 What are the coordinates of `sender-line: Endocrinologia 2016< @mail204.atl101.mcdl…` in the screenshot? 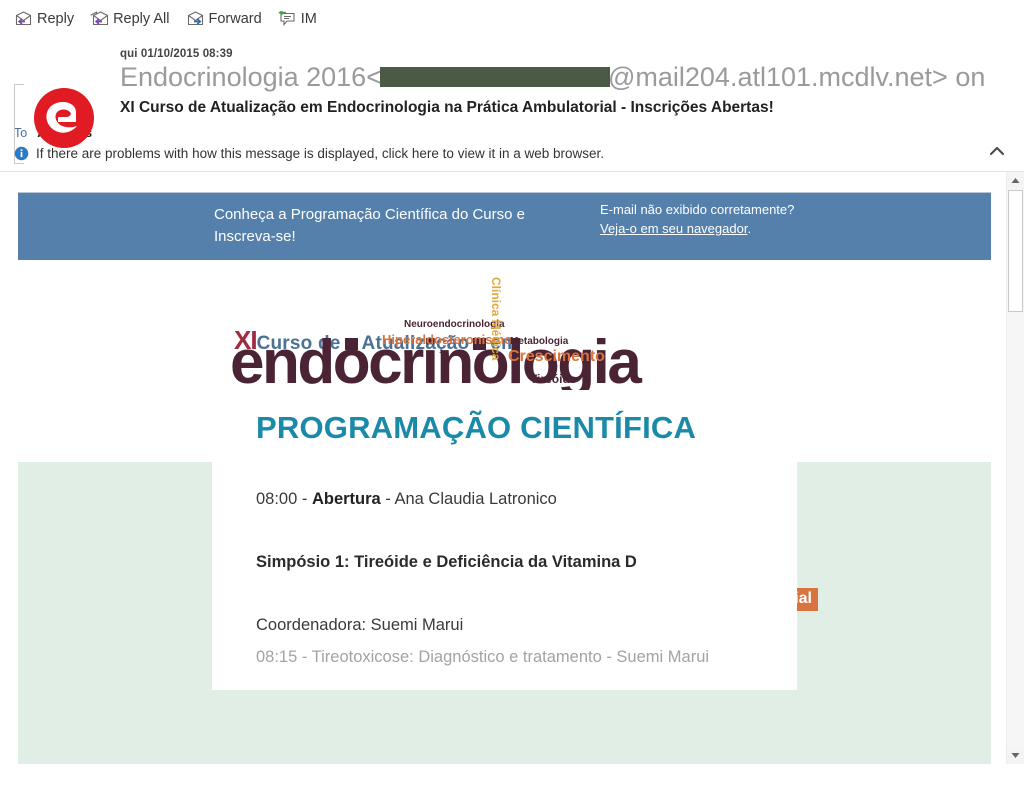 It's located at (572, 77).